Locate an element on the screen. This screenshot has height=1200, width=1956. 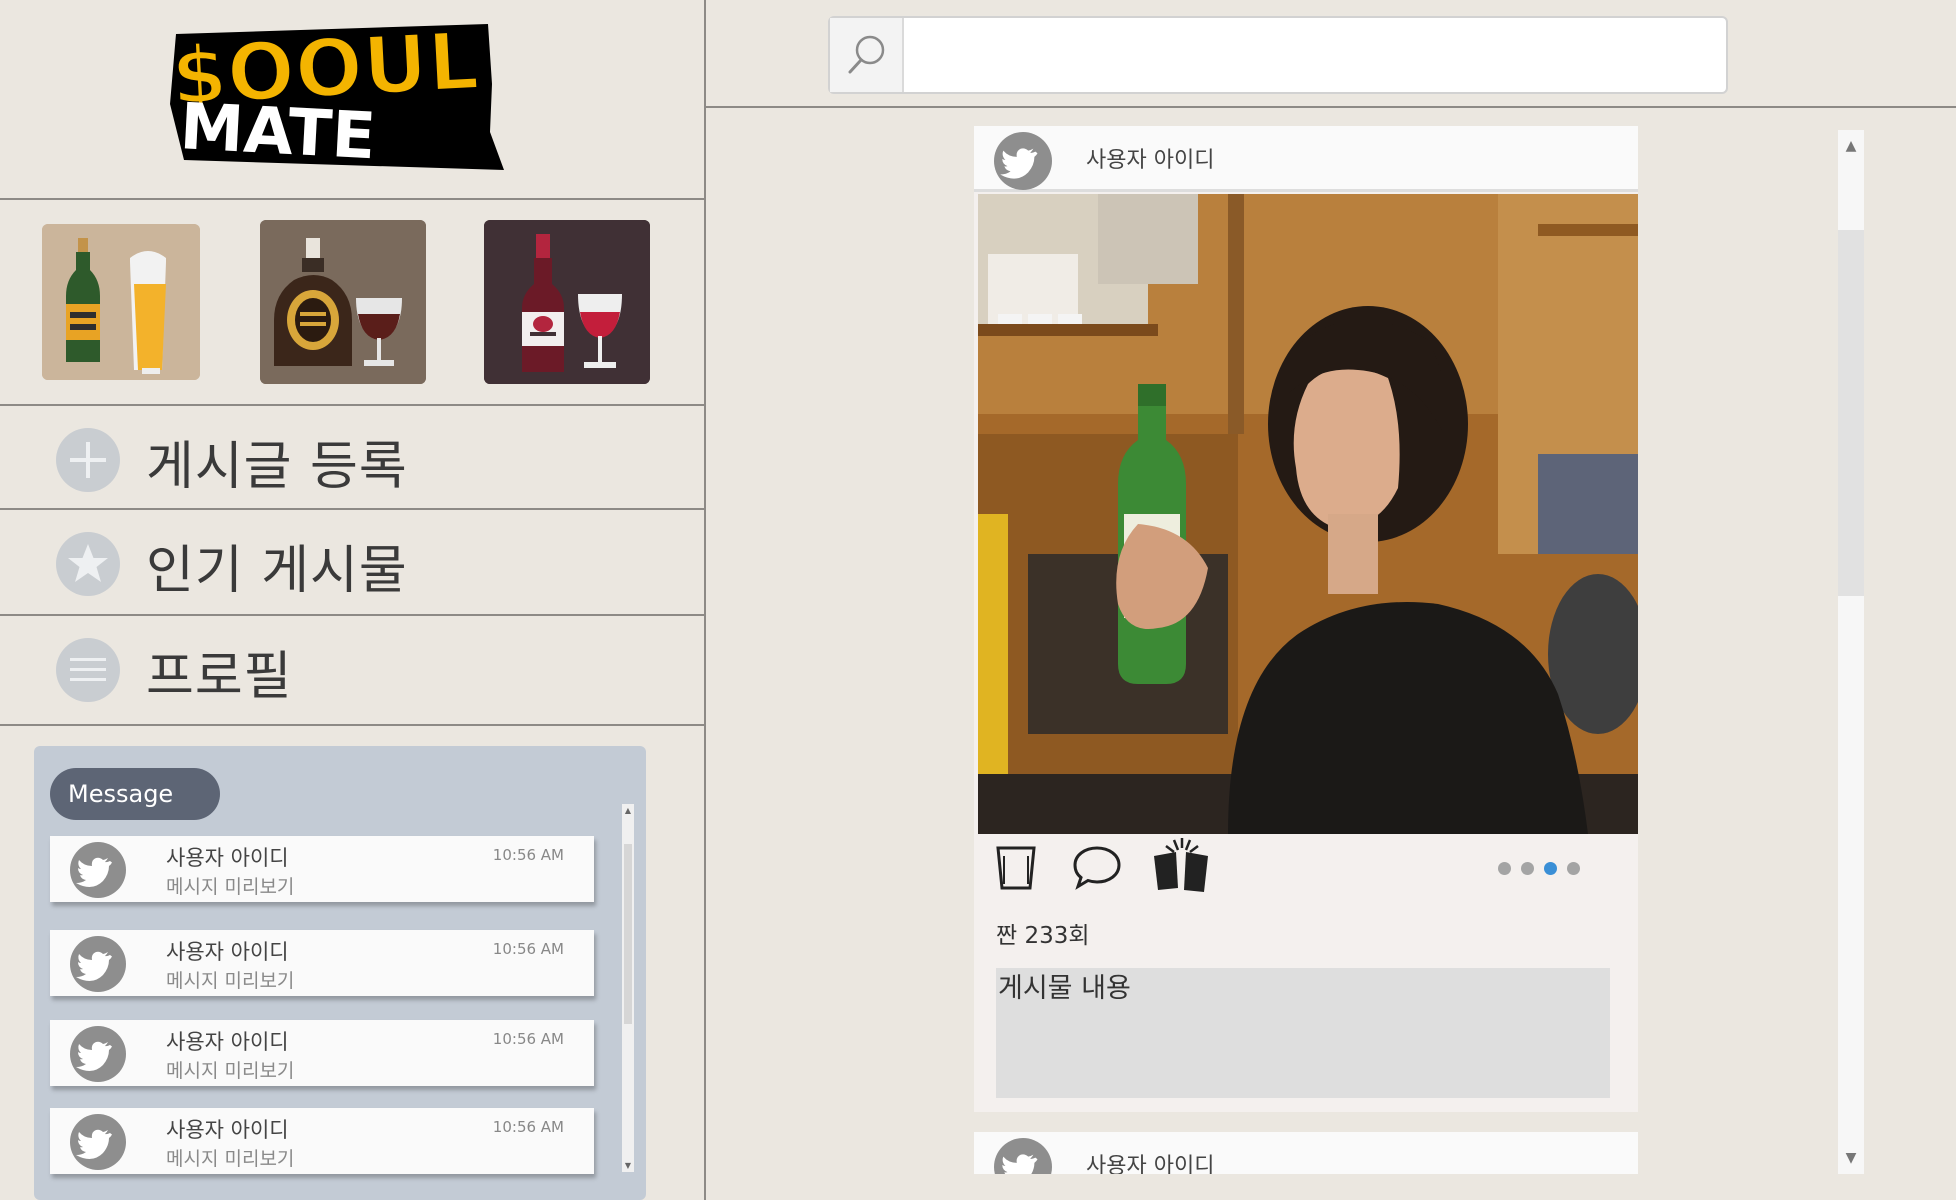
nav-item-popular-posts: 인기 게시물 is located at coordinates (352, 563).